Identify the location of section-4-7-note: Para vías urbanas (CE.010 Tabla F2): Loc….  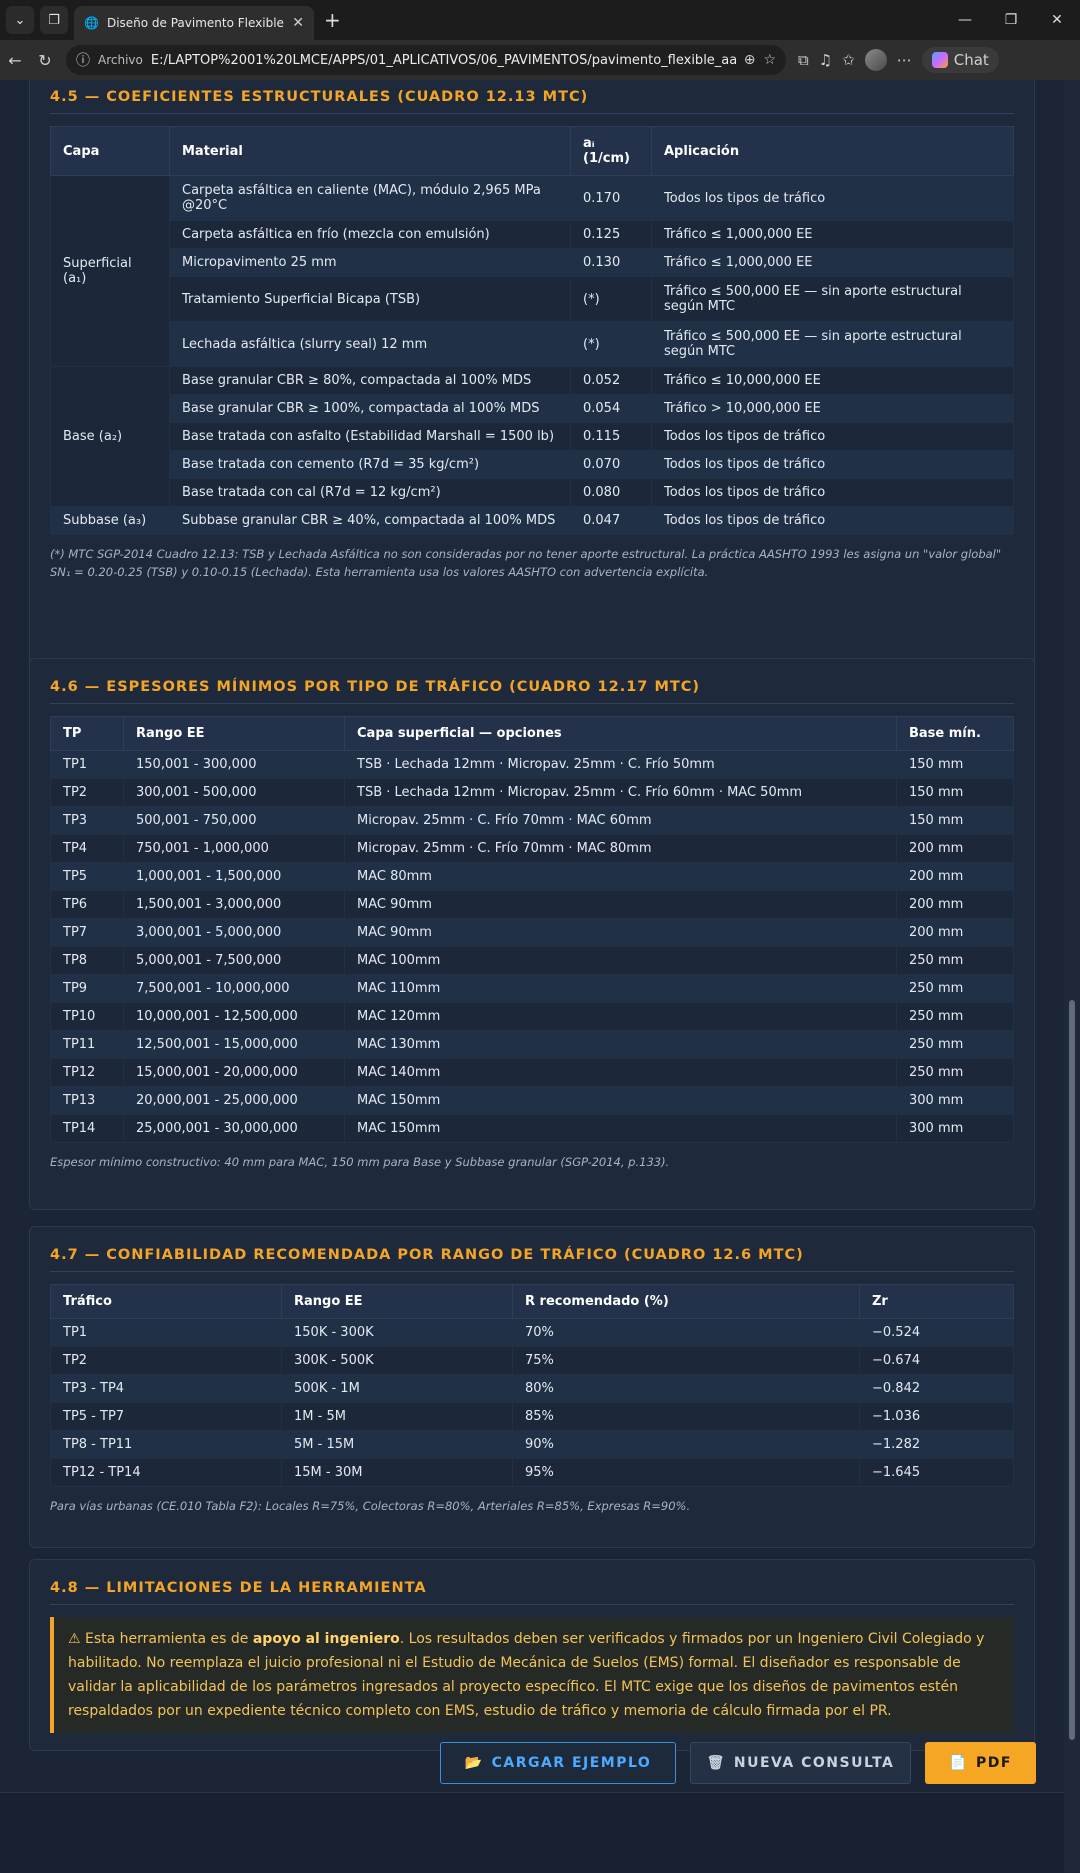
(370, 1506).